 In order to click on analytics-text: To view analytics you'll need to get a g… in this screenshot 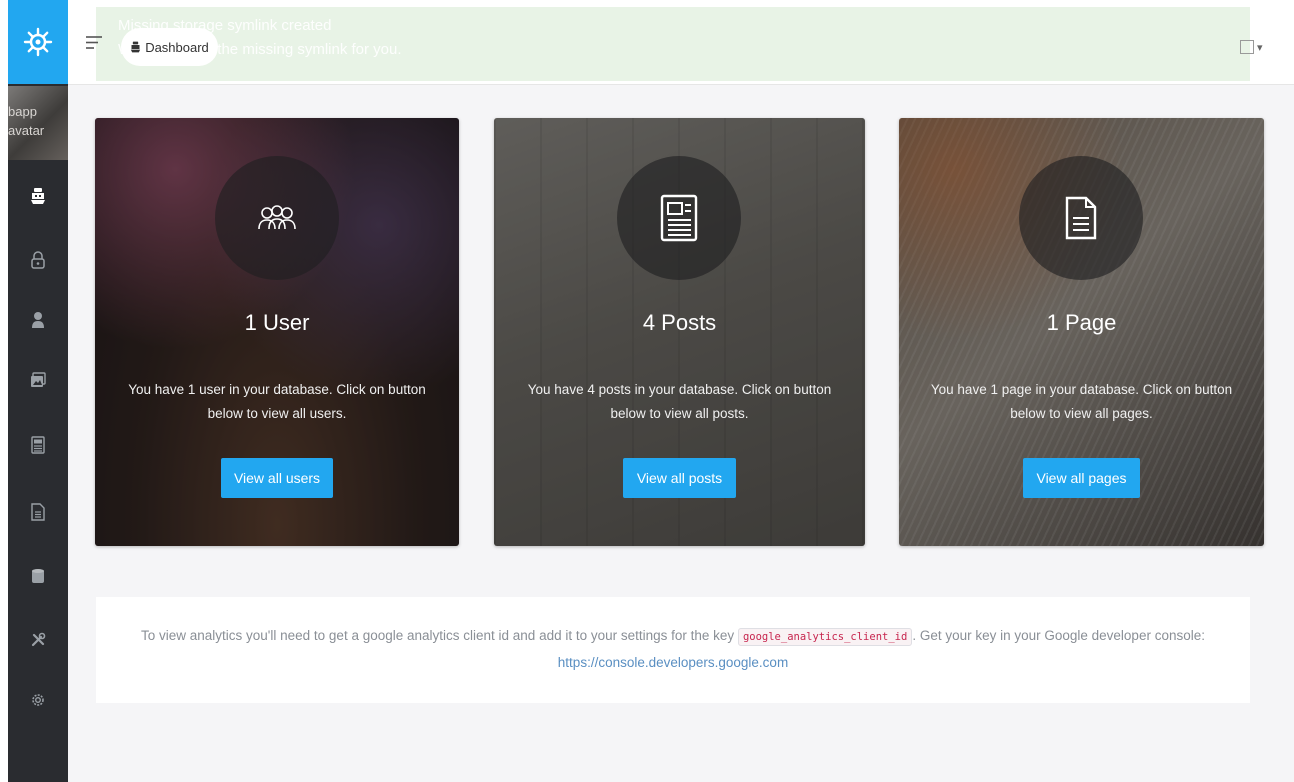, I will do `click(438, 635)`.